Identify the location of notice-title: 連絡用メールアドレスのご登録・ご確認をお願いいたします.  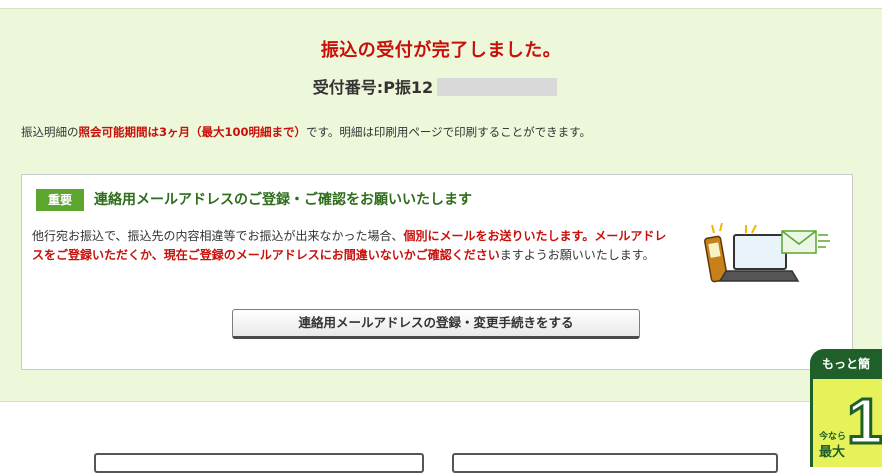
(283, 200).